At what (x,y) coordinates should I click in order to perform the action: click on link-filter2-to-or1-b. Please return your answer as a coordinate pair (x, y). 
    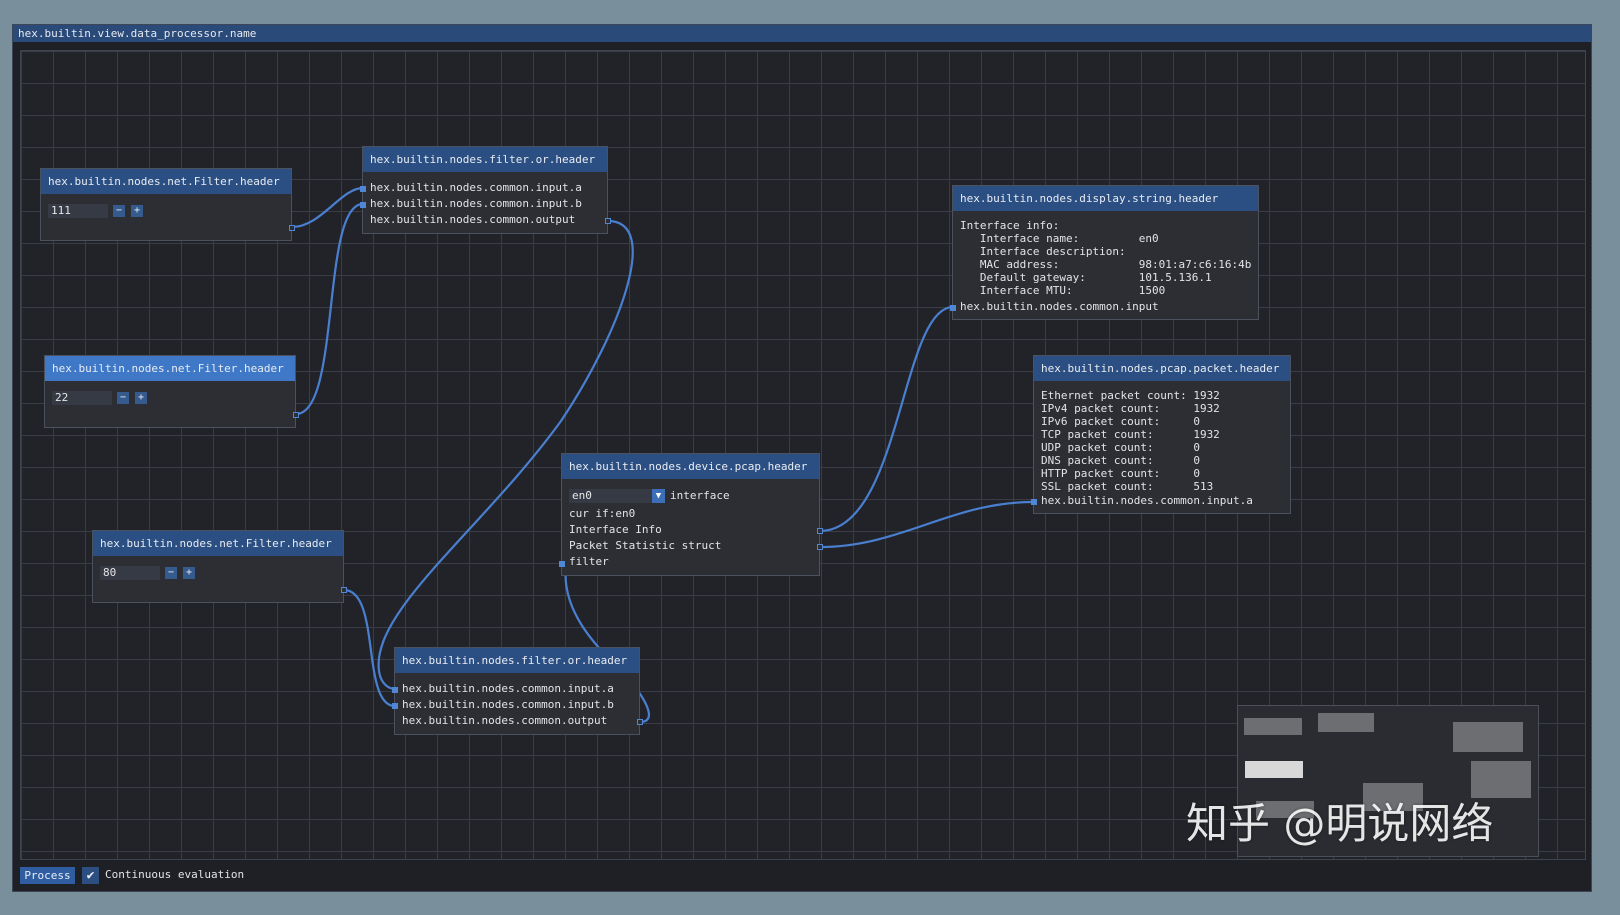
    Looking at the image, I should click on (329, 309).